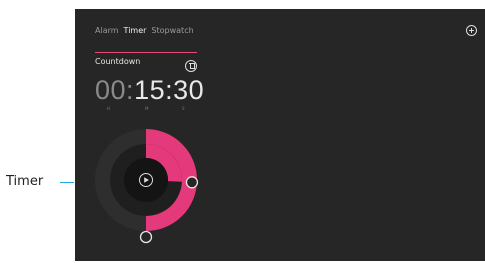  What do you see at coordinates (25, 181) in the screenshot?
I see `timer-callout-label: Timer` at bounding box center [25, 181].